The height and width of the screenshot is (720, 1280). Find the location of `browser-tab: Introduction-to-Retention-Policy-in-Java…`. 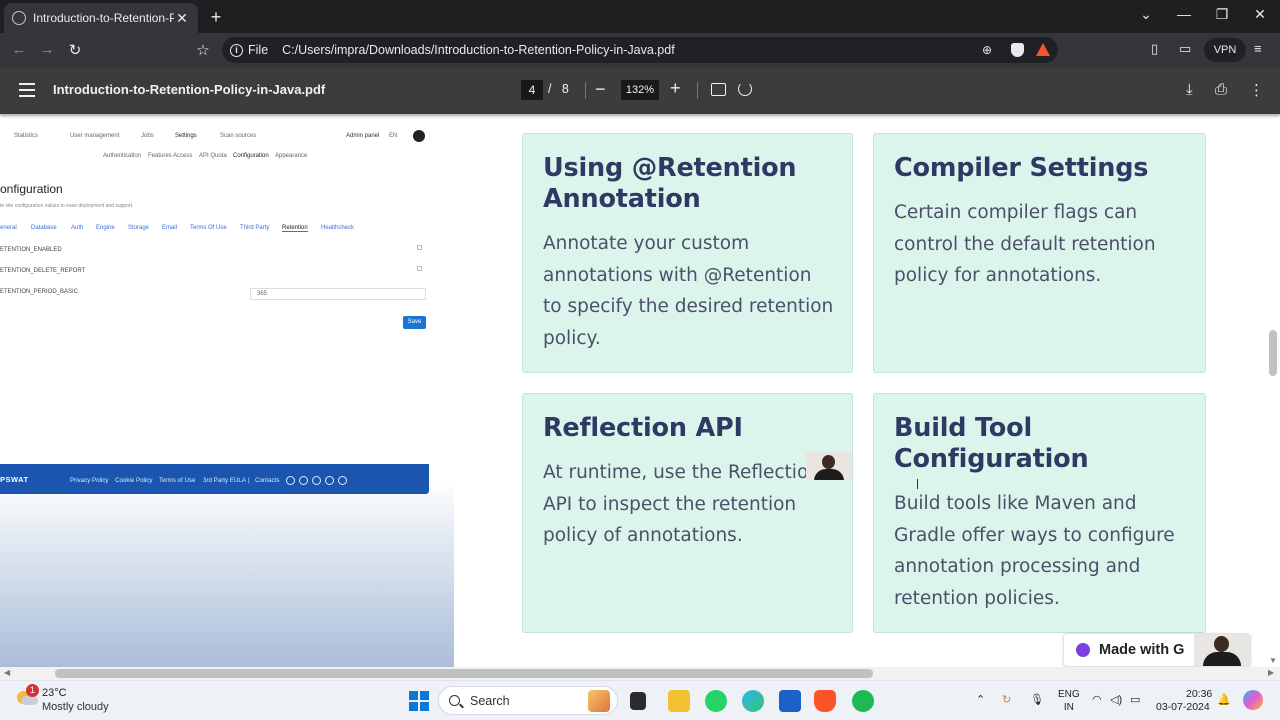

browser-tab: Introduction-to-Retention-Policy-in-Java… is located at coordinates (101, 18).